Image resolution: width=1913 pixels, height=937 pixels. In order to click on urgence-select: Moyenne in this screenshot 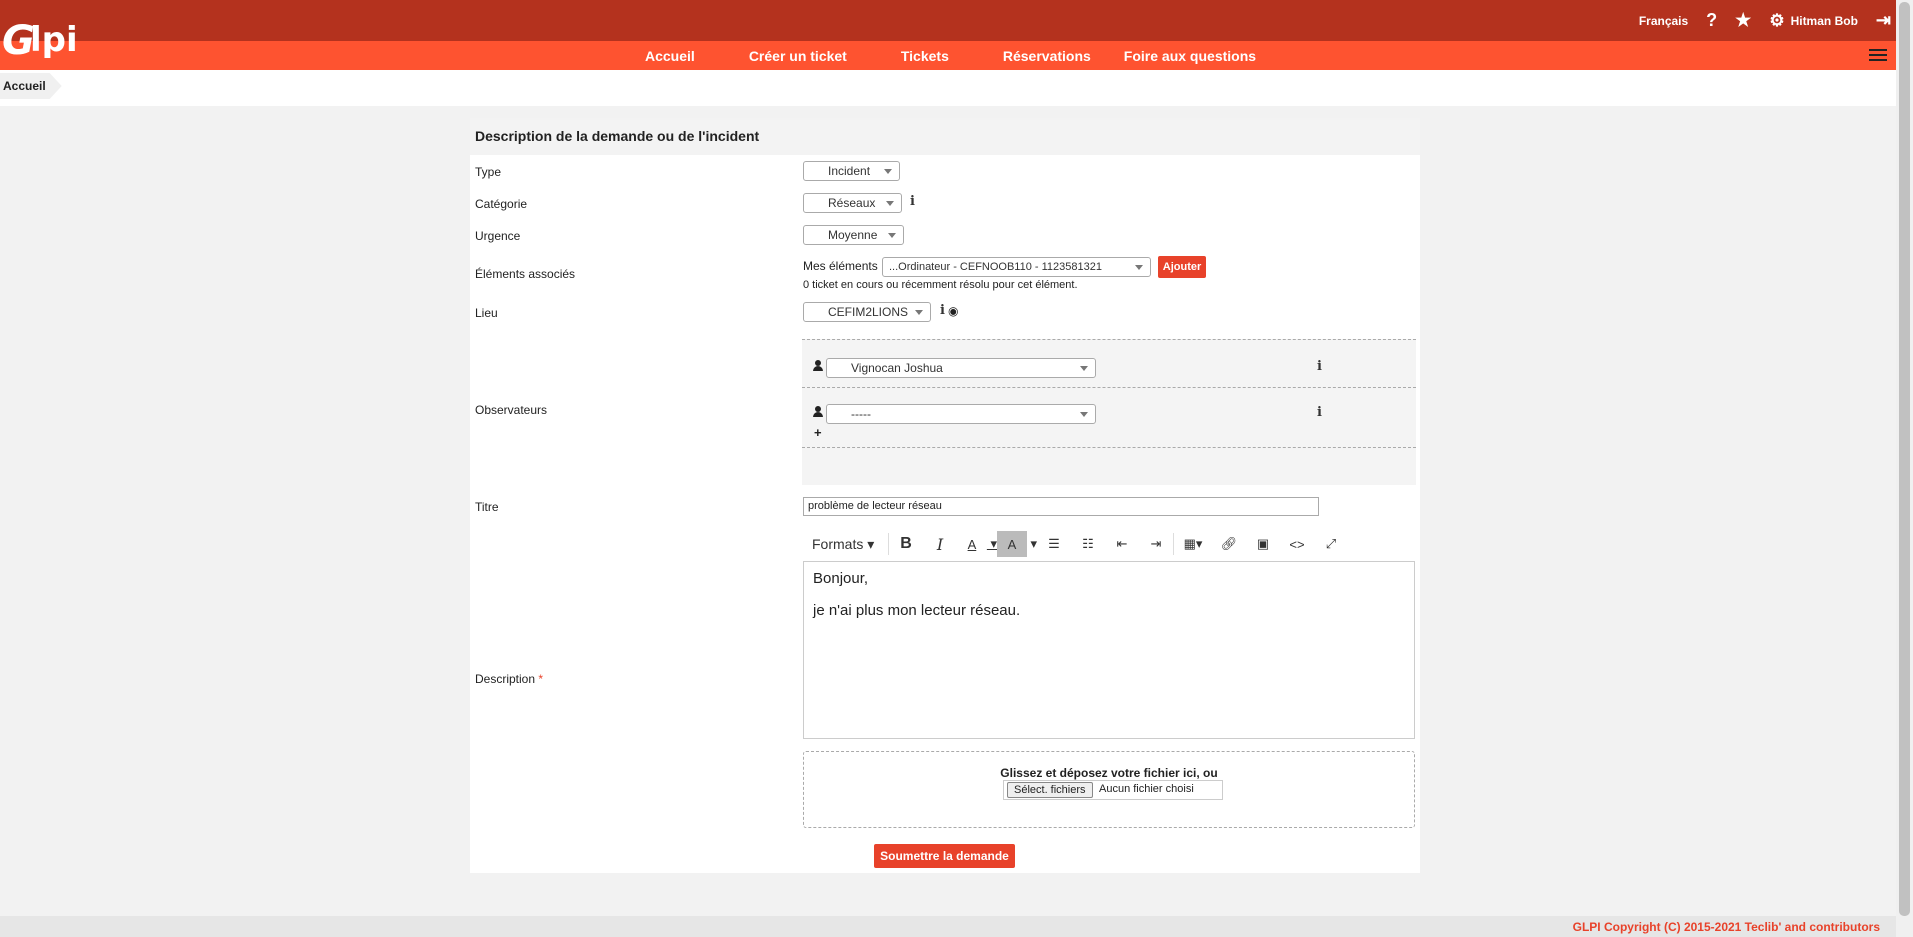, I will do `click(853, 235)`.